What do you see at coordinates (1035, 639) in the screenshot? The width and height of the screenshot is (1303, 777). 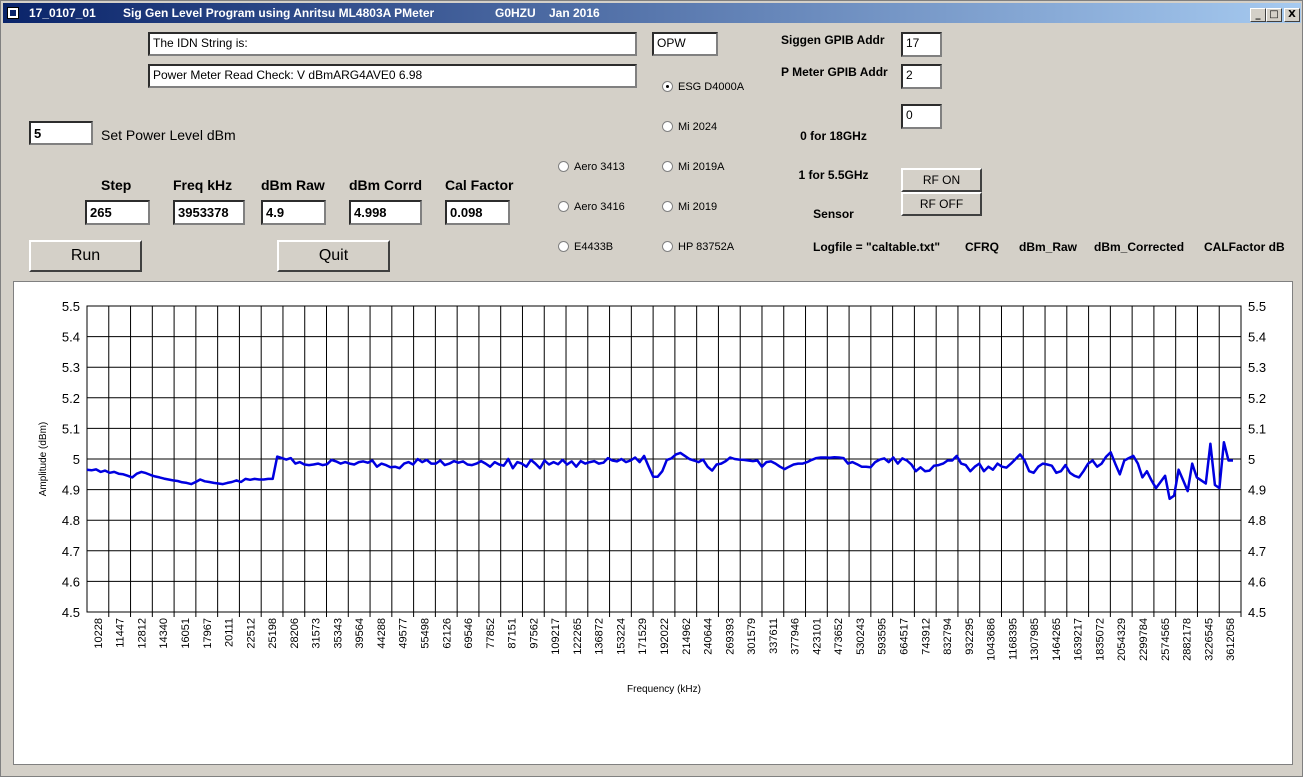 I see `x-tick-label: 1307985` at bounding box center [1035, 639].